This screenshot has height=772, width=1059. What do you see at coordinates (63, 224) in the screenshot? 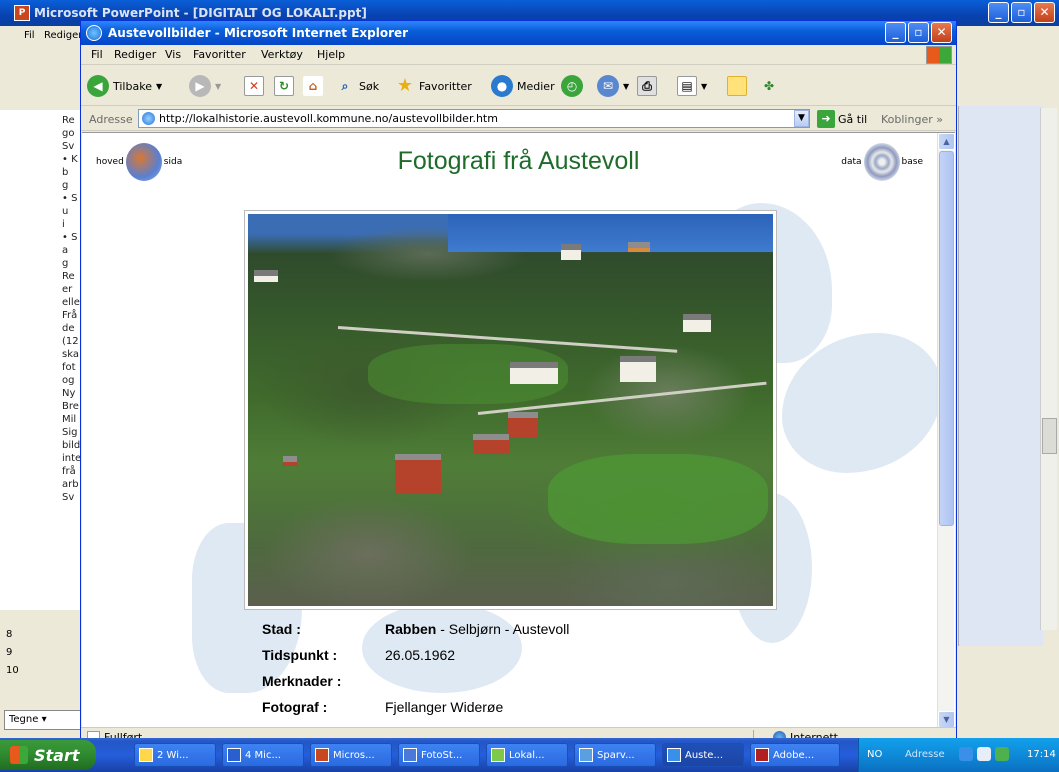
I see `outline-line: i` at bounding box center [63, 224].